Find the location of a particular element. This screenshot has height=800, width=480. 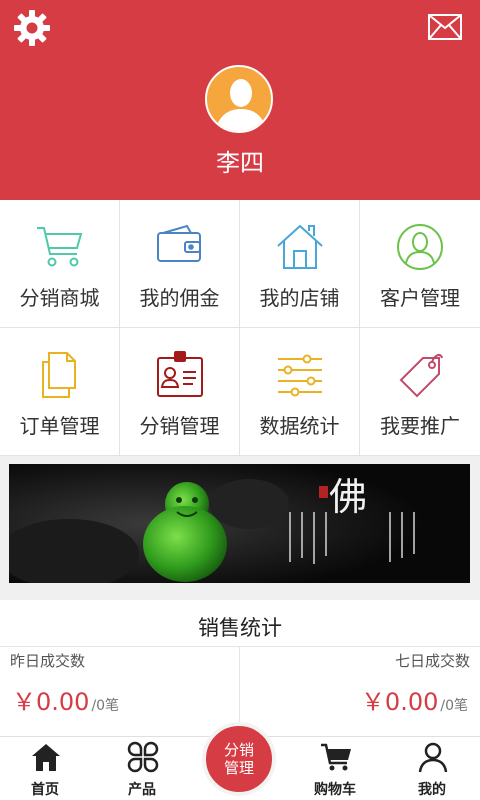

person-icon is located at coordinates (241, 105).